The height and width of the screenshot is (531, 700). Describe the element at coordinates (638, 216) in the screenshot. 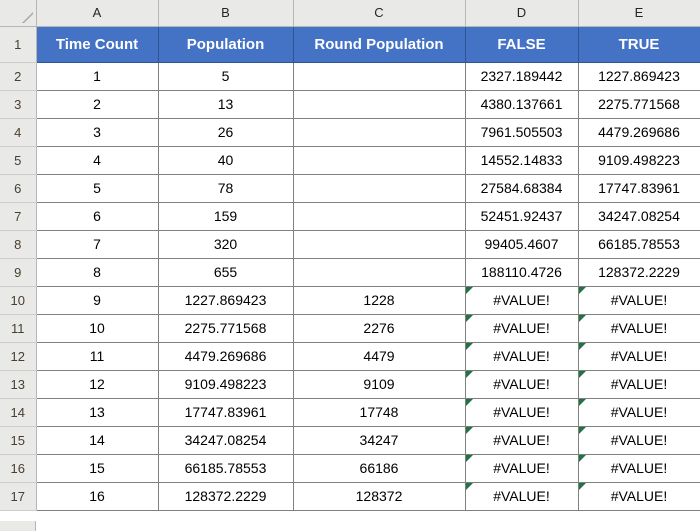

I see `cell-E7: 34247.08254` at that location.